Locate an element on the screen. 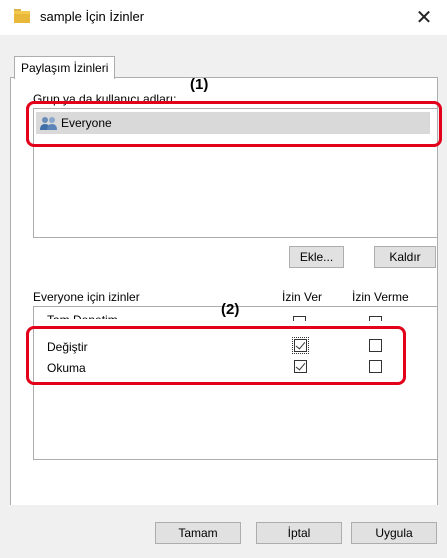 The width and height of the screenshot is (447, 558). ok-button: Tamam is located at coordinates (198, 533).